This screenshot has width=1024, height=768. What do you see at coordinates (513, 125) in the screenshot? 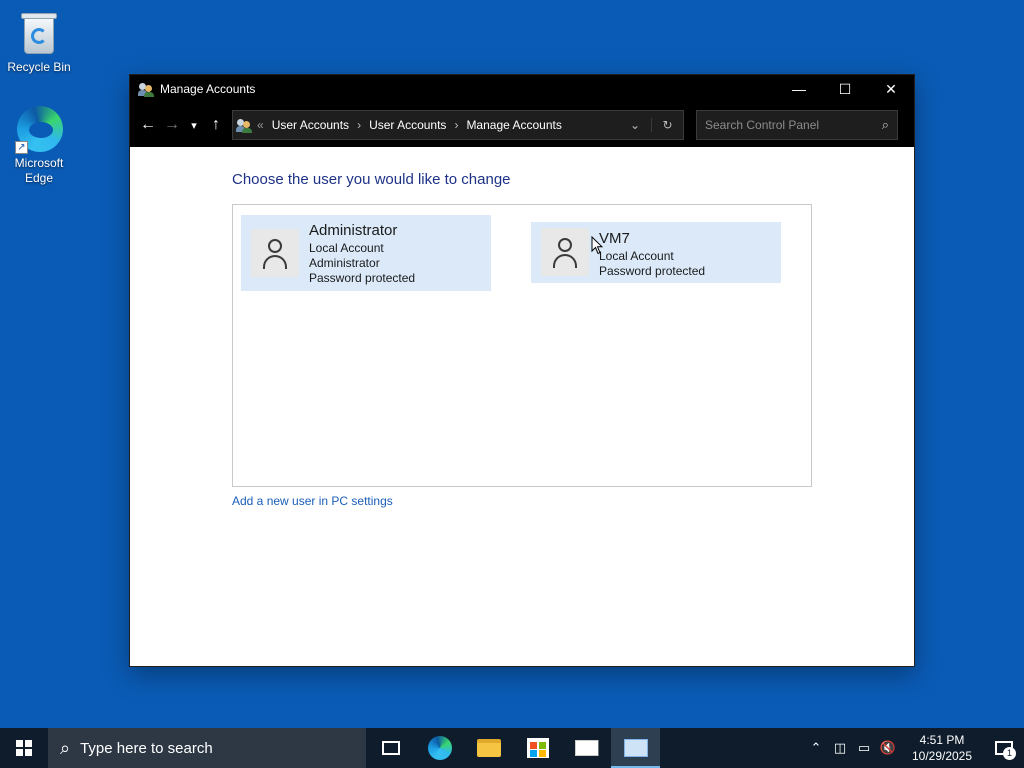
I see `breadcrumb-item-current: Manage Accounts` at bounding box center [513, 125].